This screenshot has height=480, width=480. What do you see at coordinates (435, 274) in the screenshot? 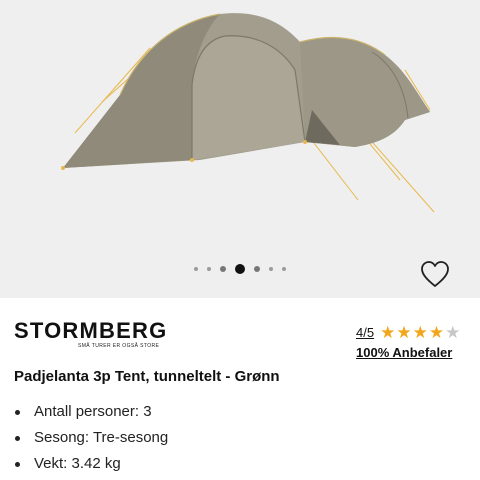
I see `heart-icon` at bounding box center [435, 274].